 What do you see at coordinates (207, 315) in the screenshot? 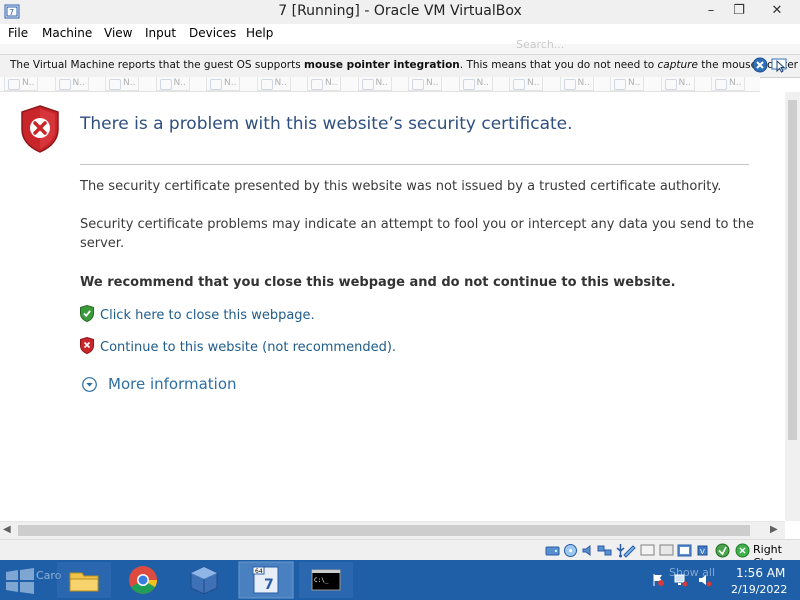
I see `close-webpage-link: Click here to close this webpage.` at bounding box center [207, 315].